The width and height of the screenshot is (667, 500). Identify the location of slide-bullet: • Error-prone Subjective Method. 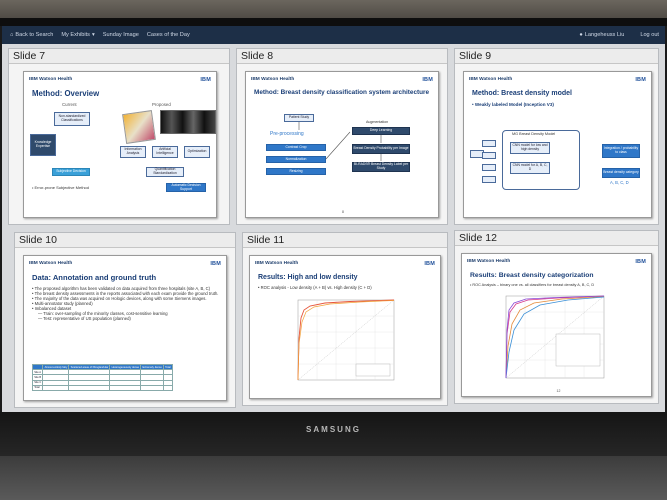
(60, 187).